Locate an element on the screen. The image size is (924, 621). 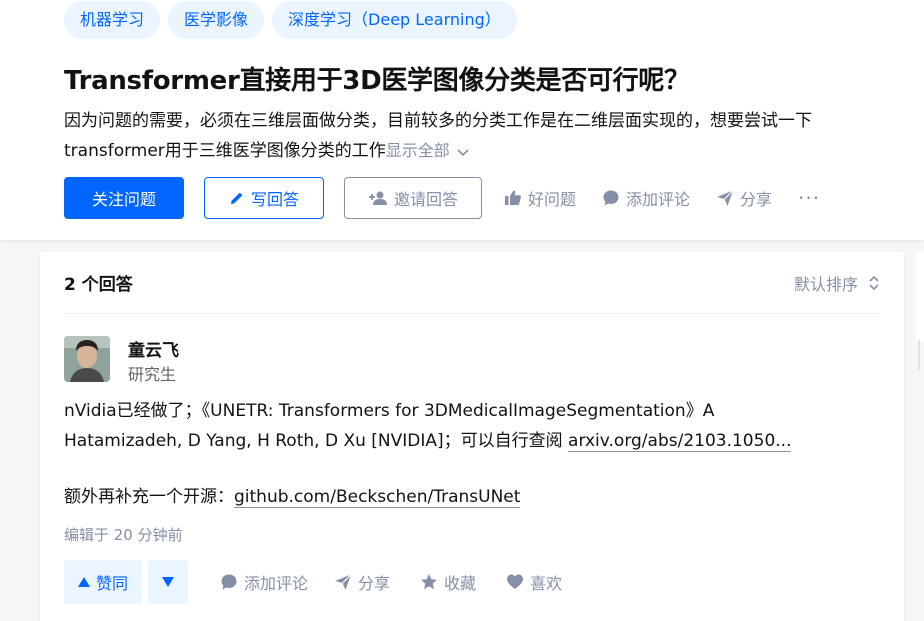
invite-answer-label: 邀请回答 is located at coordinates (425, 199).